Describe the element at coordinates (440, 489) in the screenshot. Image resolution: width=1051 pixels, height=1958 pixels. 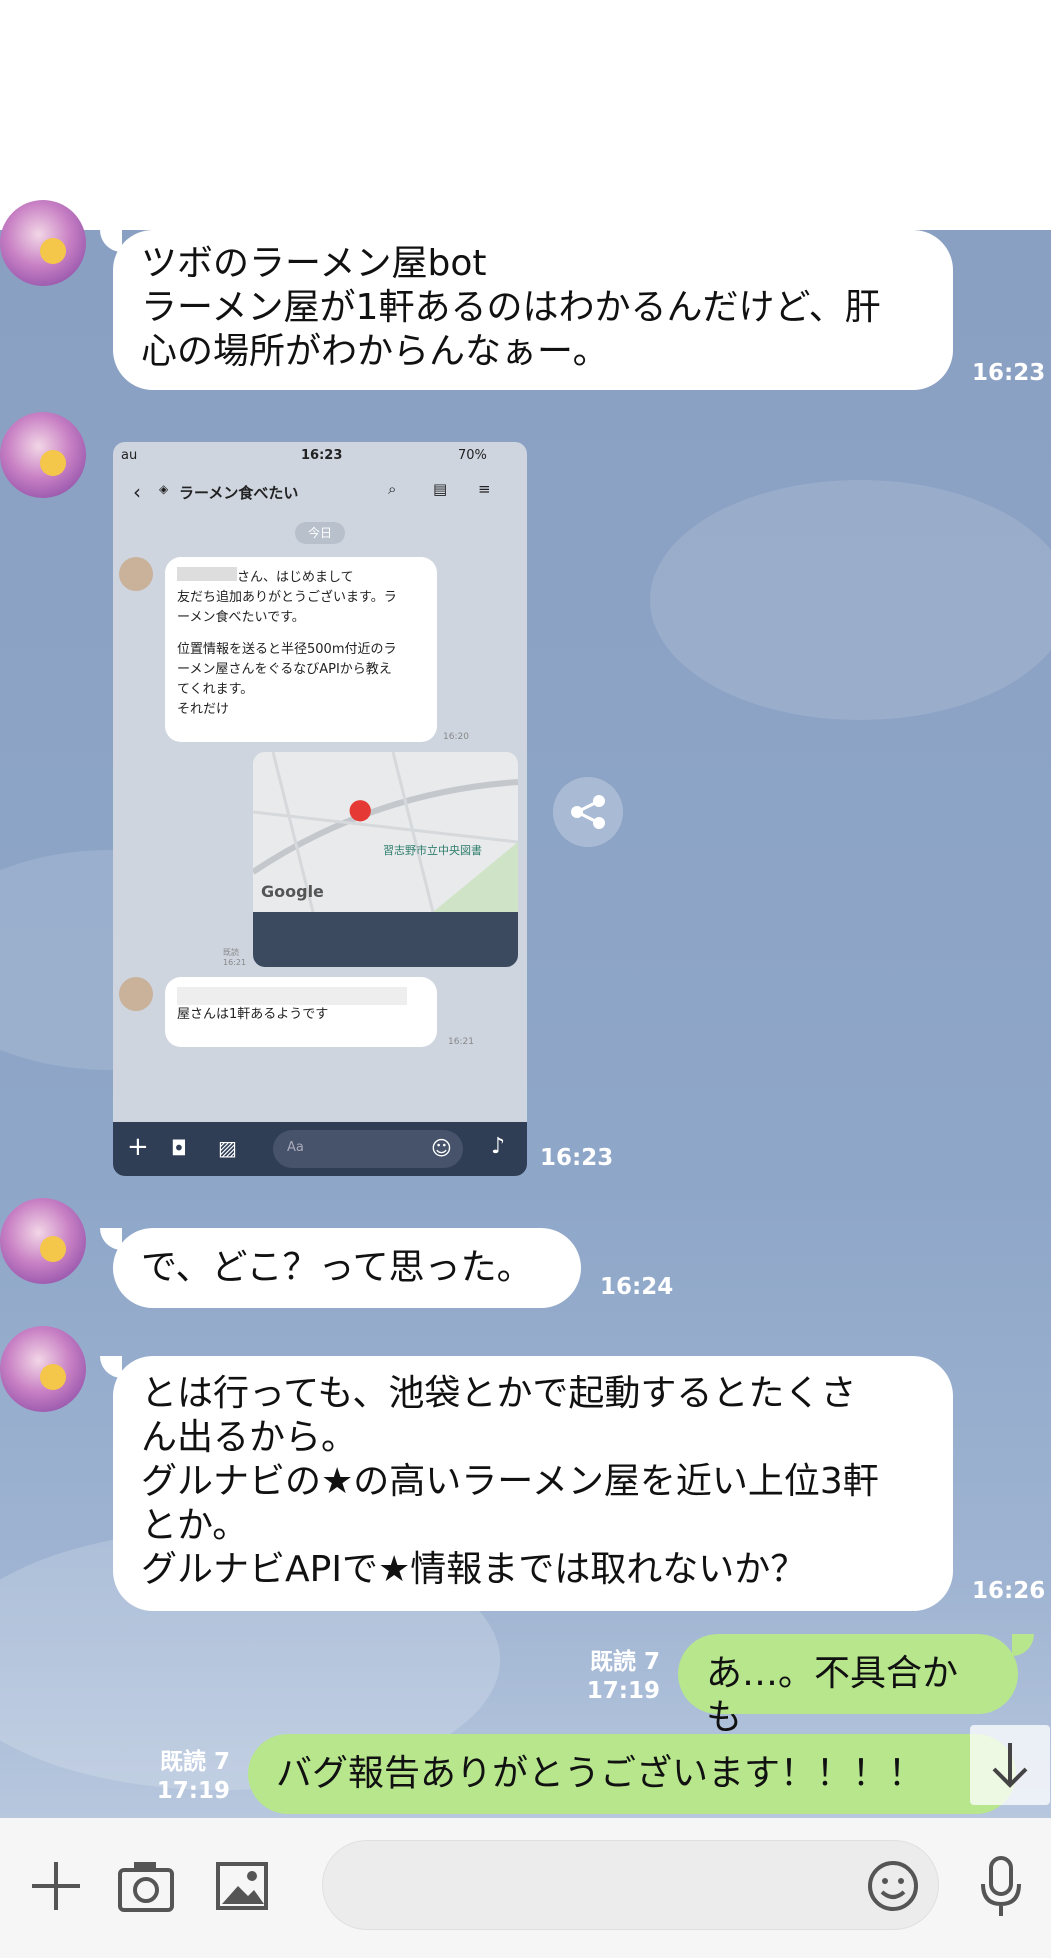
I see `note-icon: ▤` at that location.